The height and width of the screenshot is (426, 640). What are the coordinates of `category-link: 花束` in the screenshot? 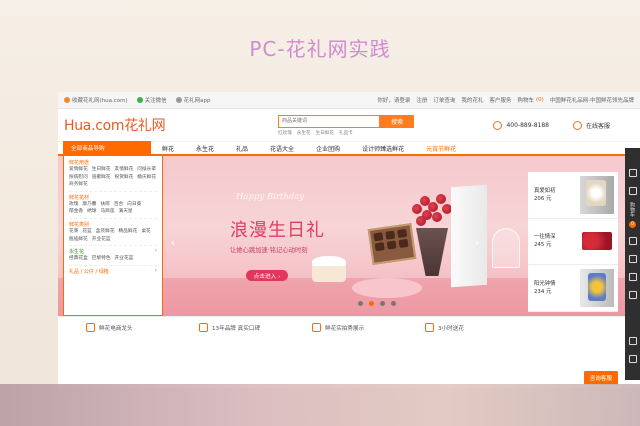 It's located at (73, 232).